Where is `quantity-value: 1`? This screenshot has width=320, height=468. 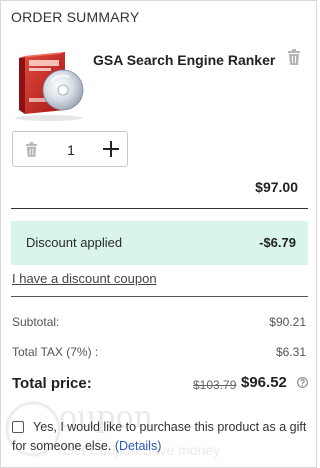 quantity-value: 1 is located at coordinates (71, 150).